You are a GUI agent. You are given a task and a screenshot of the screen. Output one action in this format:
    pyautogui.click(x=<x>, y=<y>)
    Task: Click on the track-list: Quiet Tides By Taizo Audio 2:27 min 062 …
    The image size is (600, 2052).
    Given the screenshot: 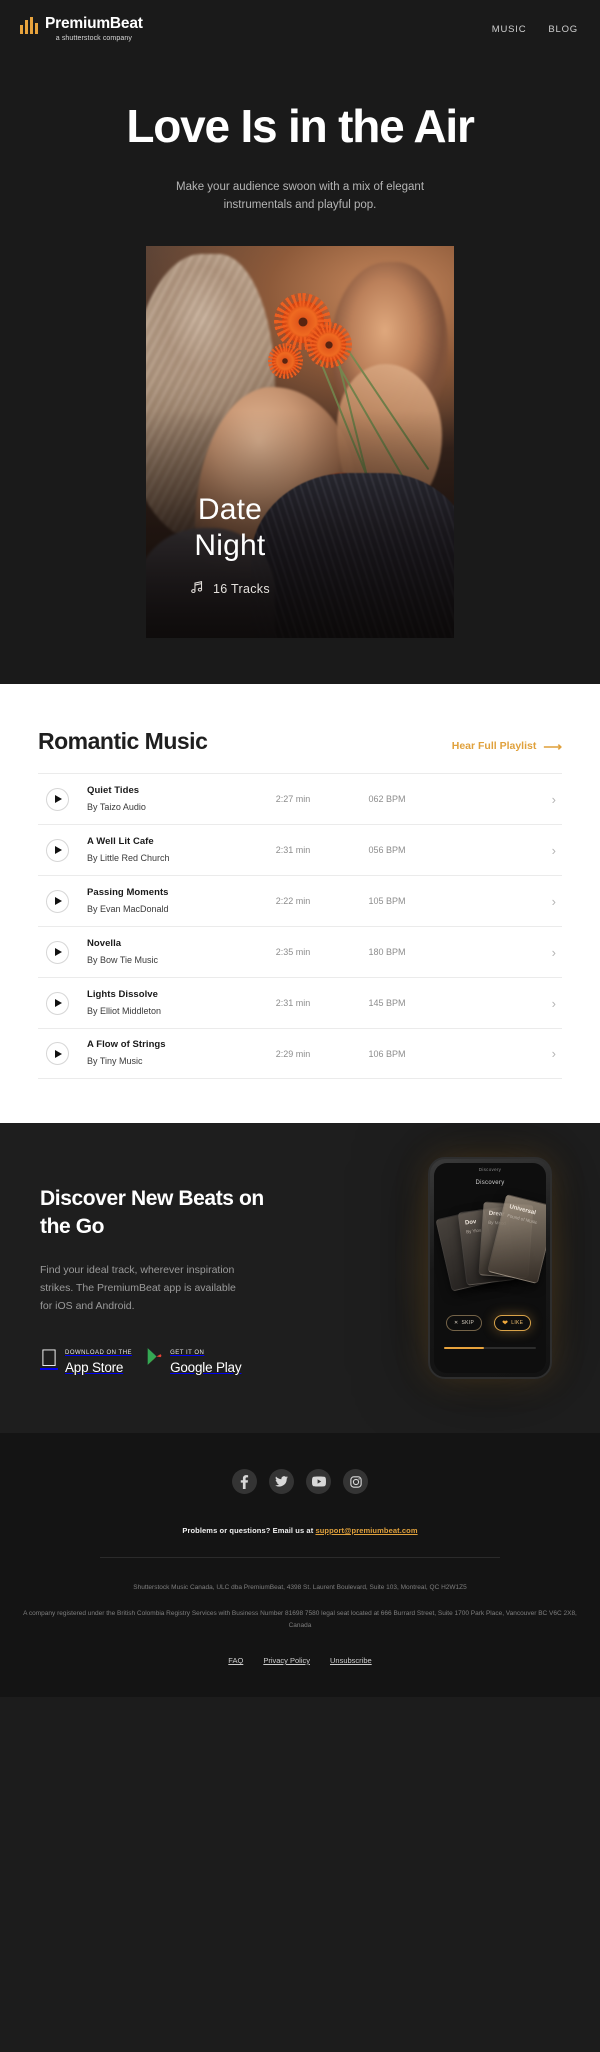 What is the action you would take?
    pyautogui.click(x=300, y=926)
    